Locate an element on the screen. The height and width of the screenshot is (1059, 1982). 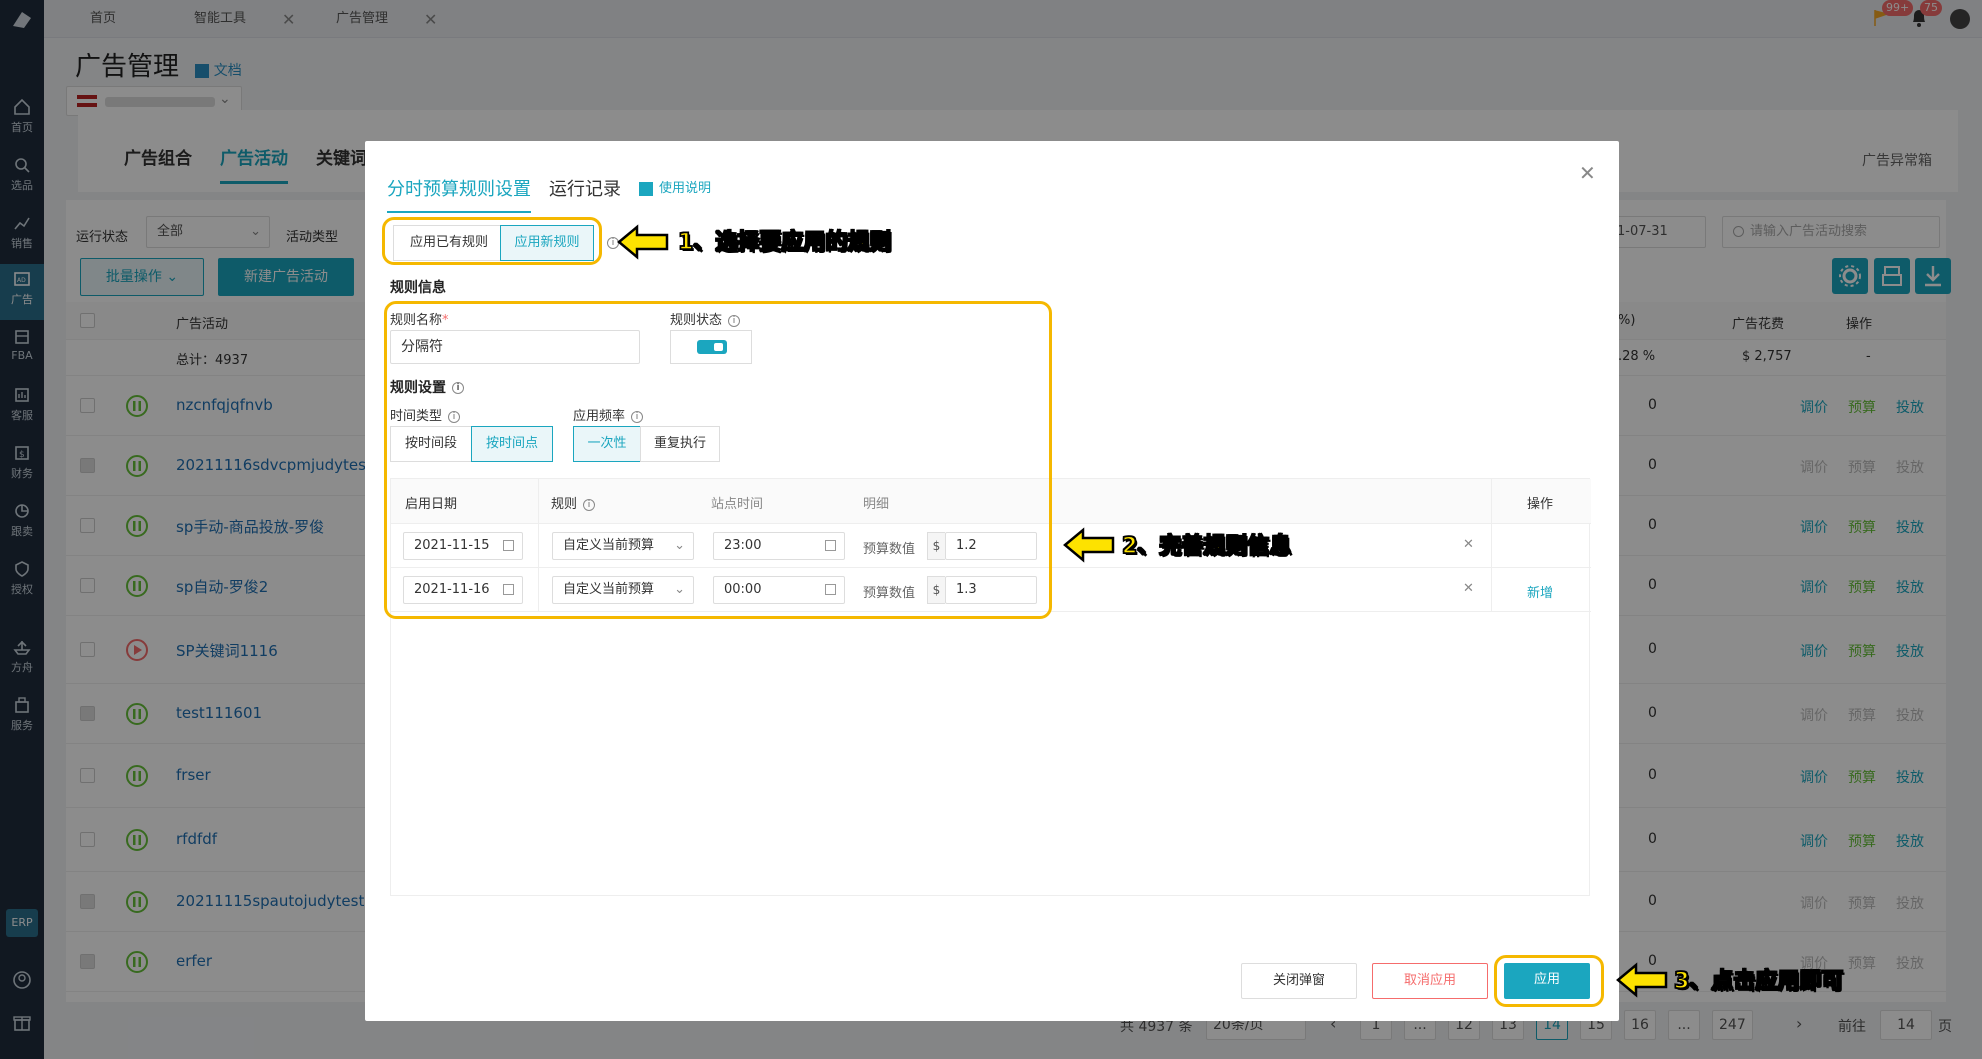
header-ops: 操作 is located at coordinates (1540, 504).